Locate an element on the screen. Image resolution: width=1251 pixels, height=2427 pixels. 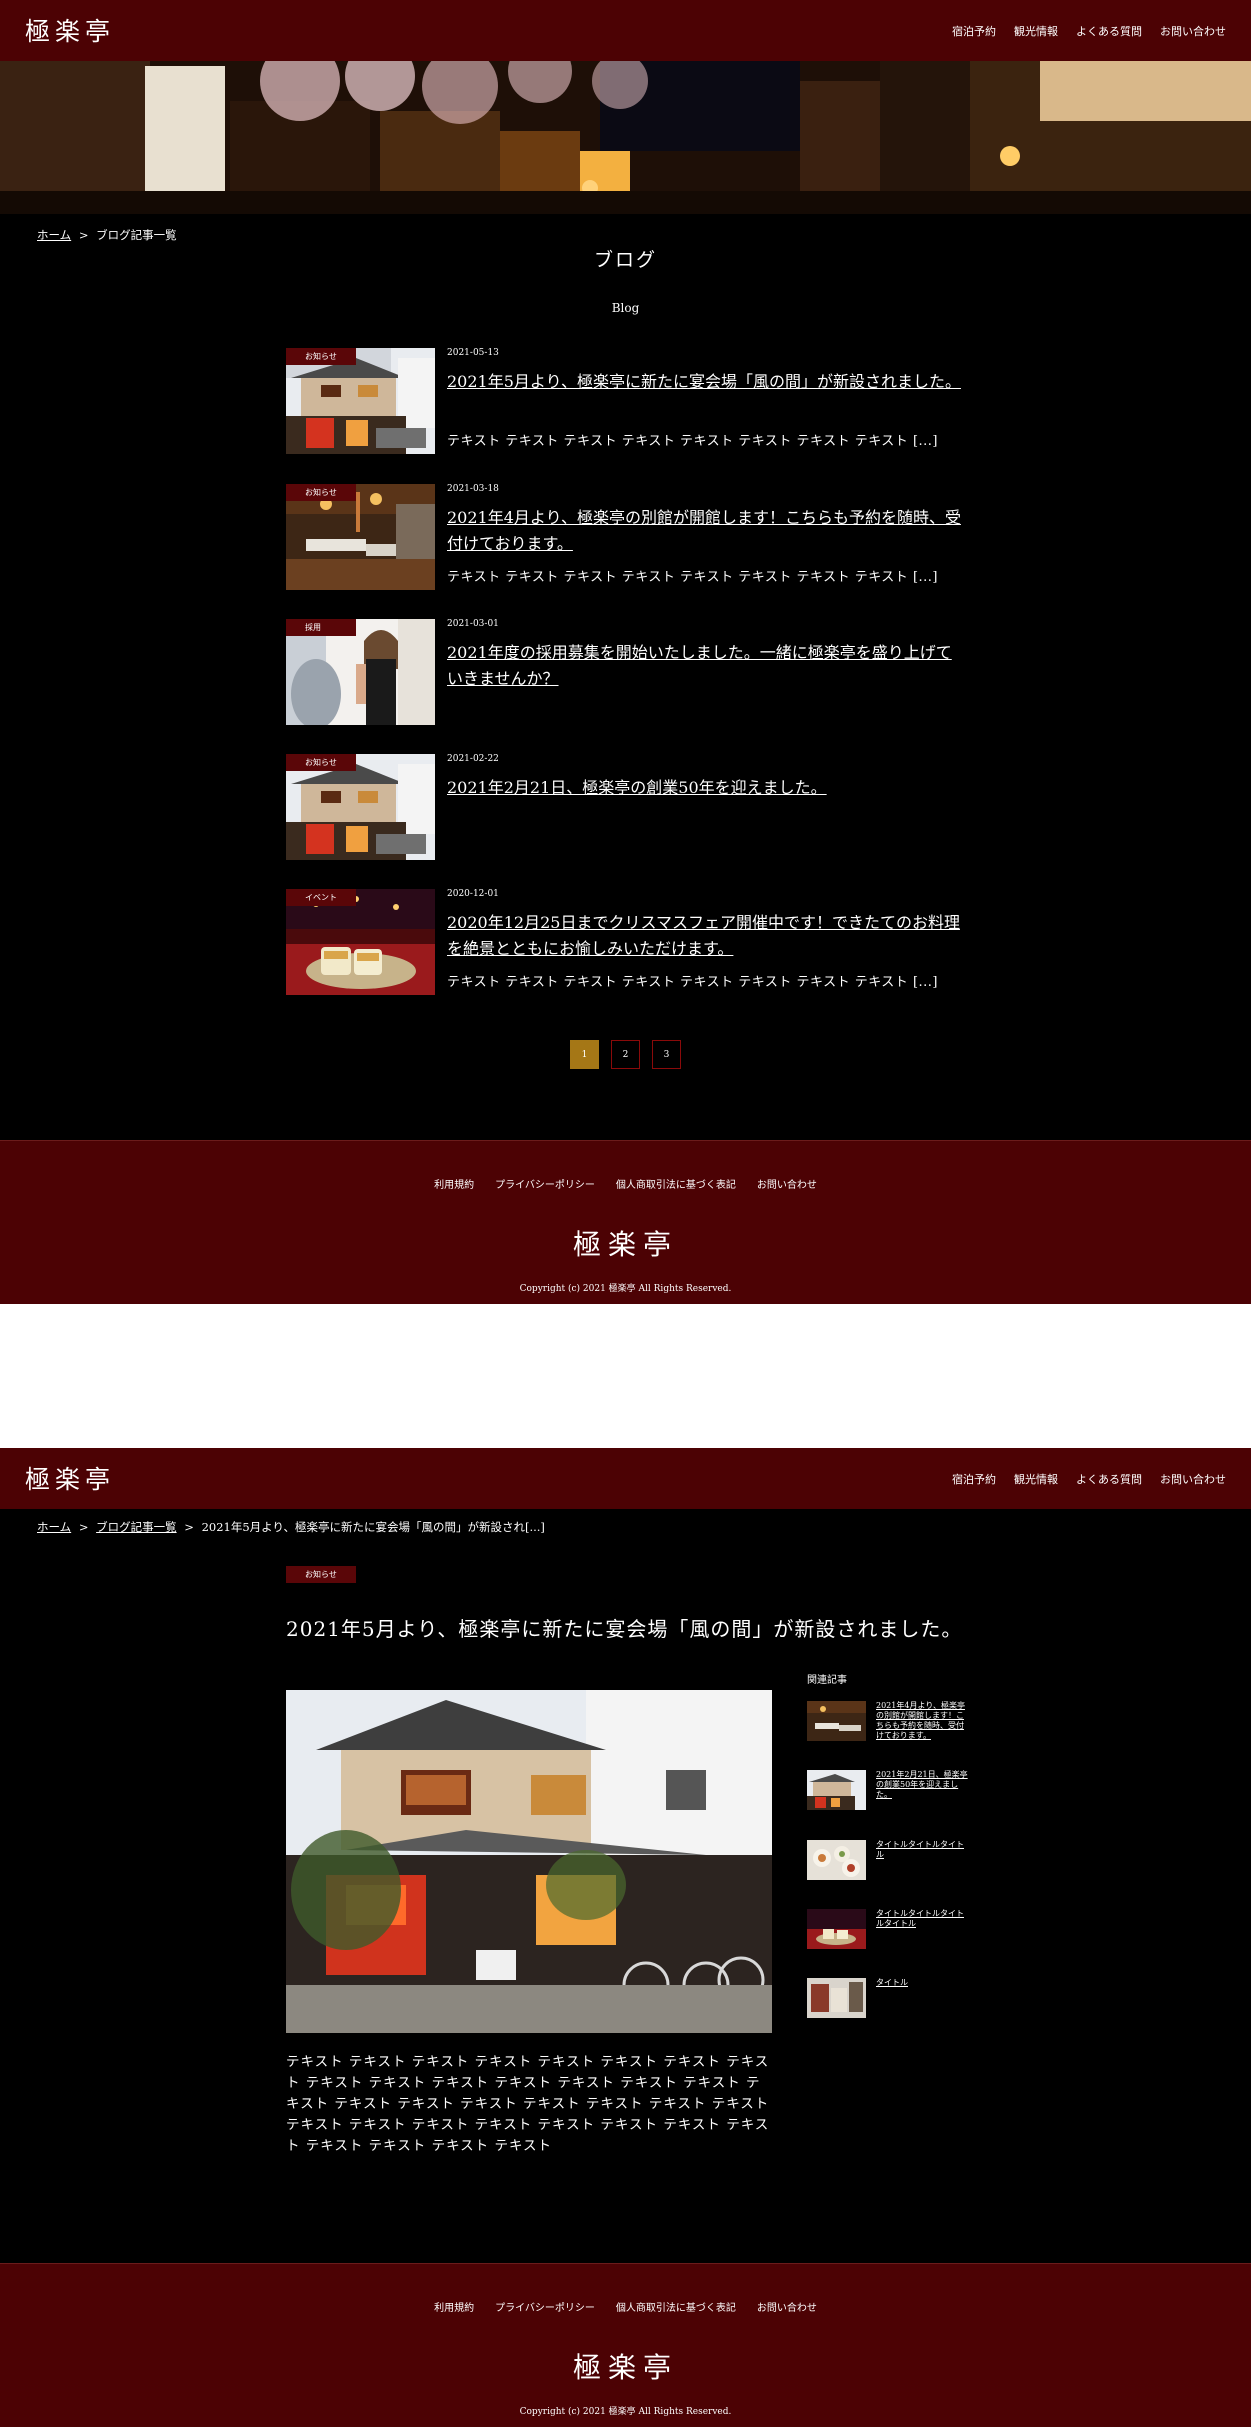
related-title-link: タイトル is located at coordinates (922, 1983).